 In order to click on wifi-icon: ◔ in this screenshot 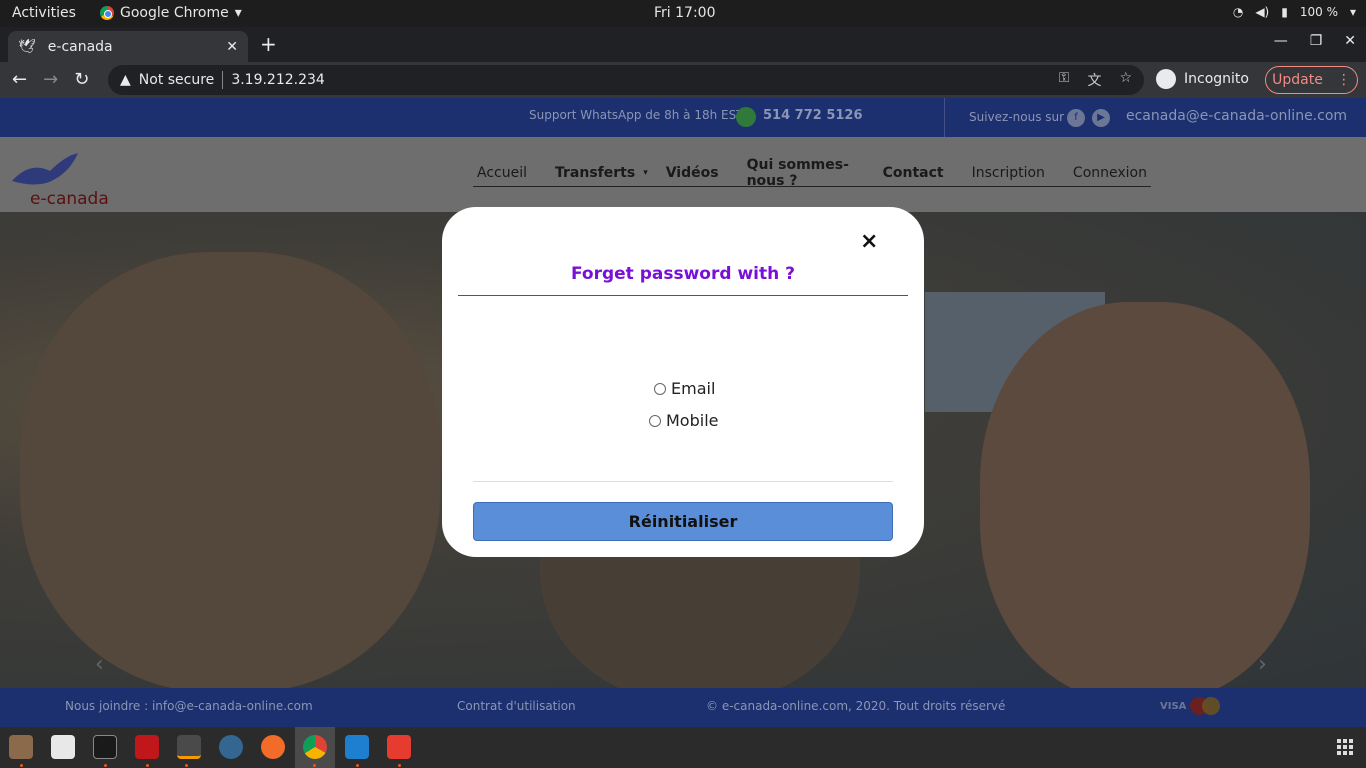, I will do `click(1238, 12)`.